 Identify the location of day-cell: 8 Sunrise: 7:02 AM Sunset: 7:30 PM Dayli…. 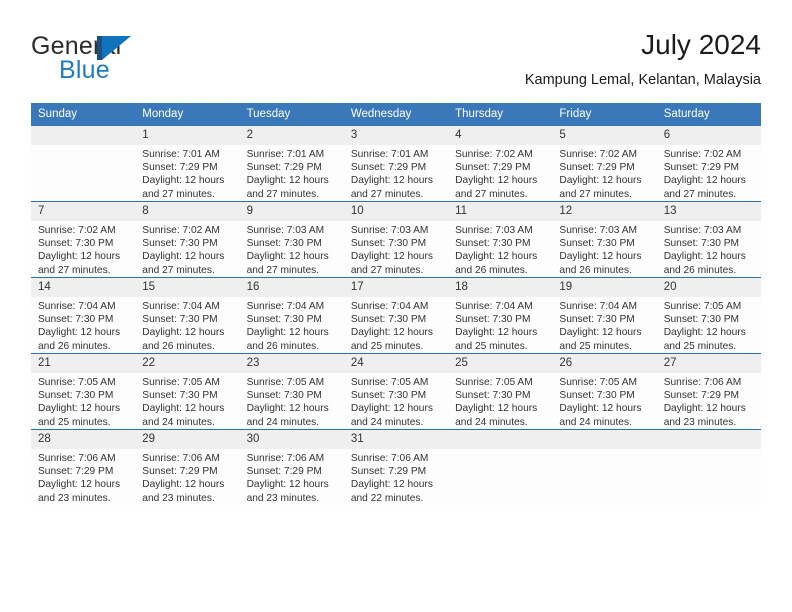
(187, 239).